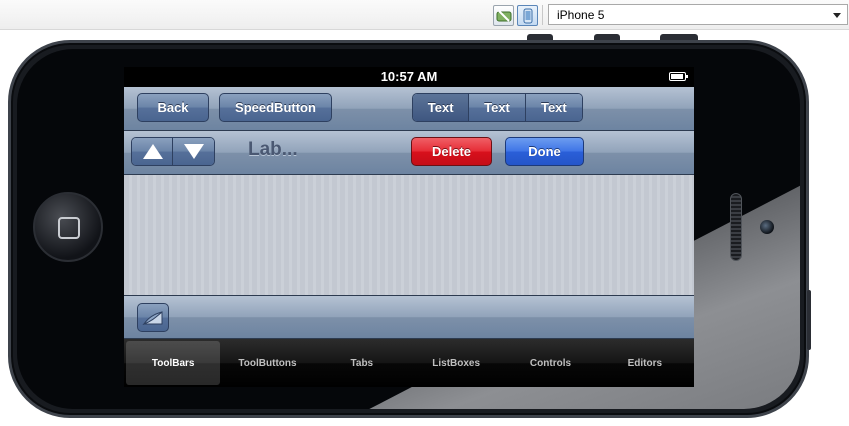 The image size is (849, 426). What do you see at coordinates (409, 317) in the screenshot?
I see `bottom-toolbar` at bounding box center [409, 317].